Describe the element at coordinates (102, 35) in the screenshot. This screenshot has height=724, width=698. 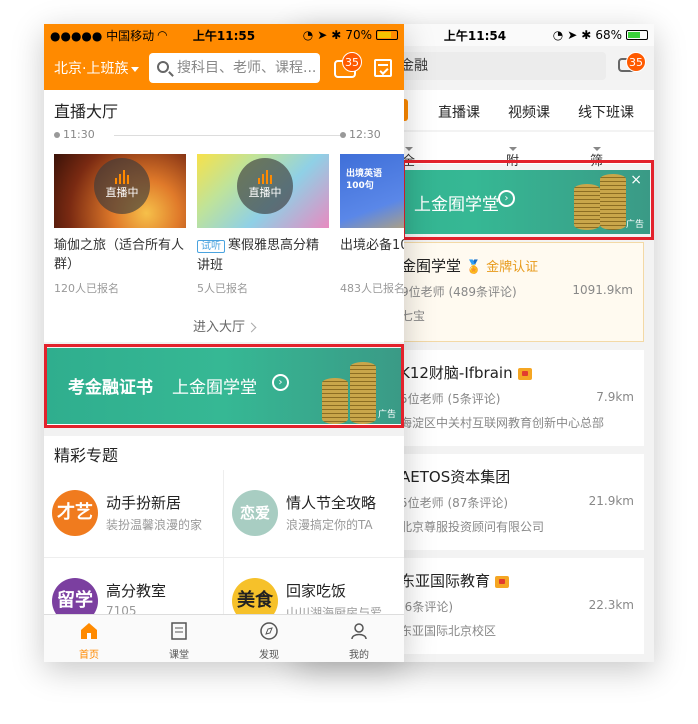
I see `carrier-signal: ●●●●● 中国移动` at that location.